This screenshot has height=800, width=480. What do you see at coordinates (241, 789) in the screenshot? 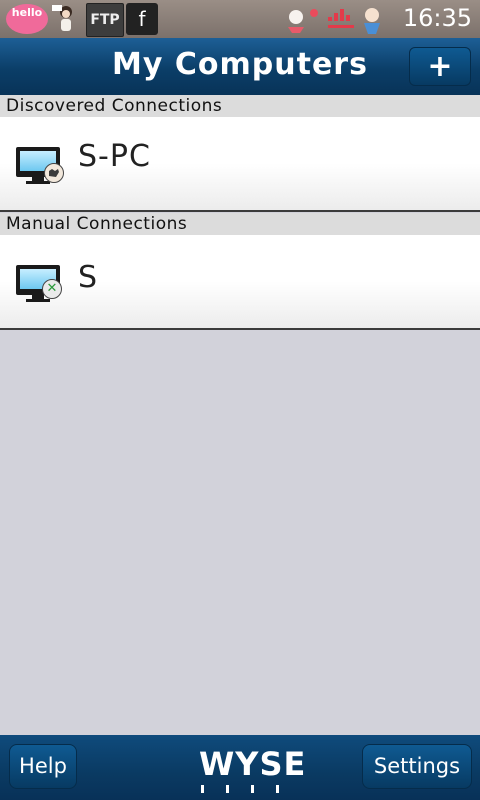
I see `wyse-logo-ticks` at bounding box center [241, 789].